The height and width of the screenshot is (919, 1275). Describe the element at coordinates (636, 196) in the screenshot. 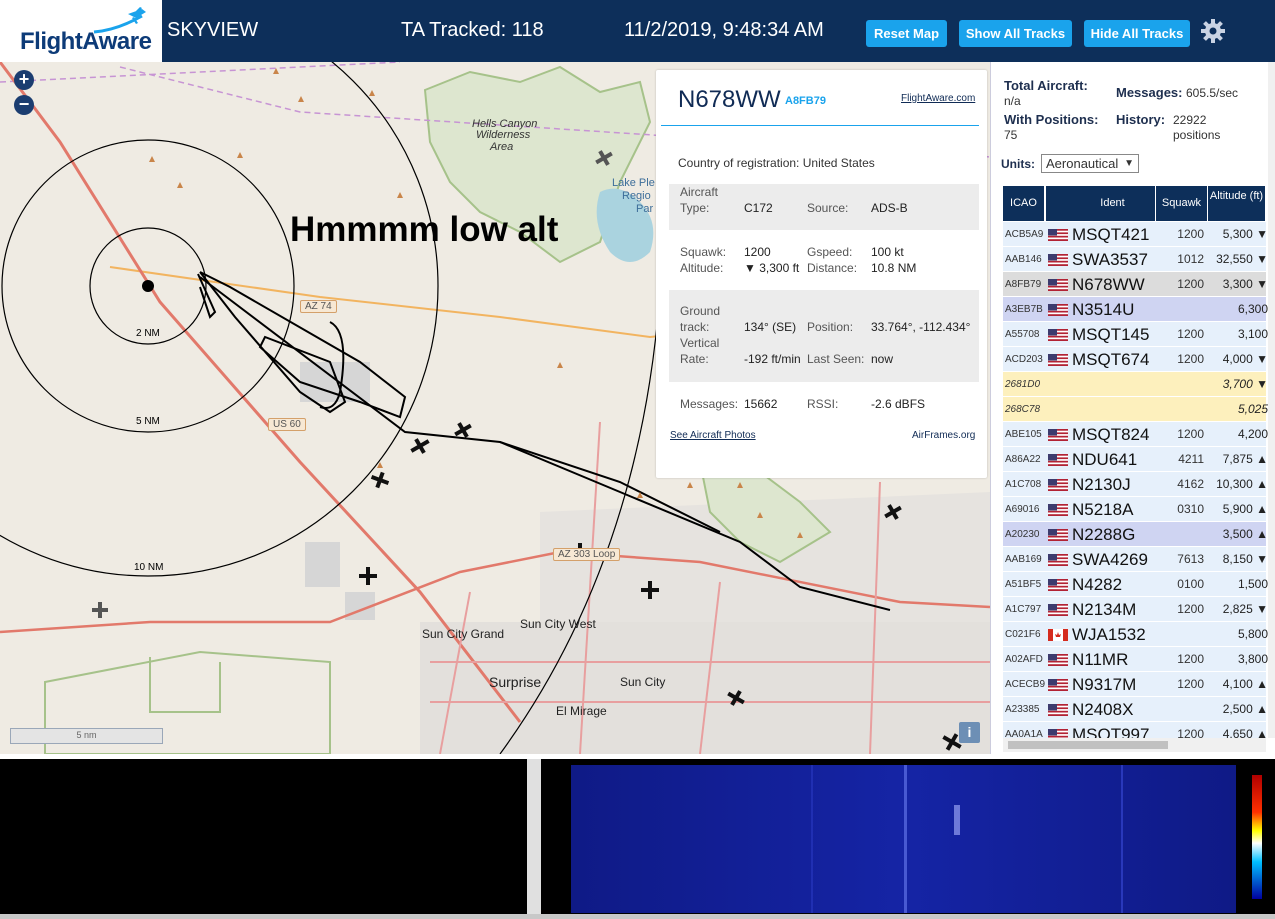

I see `place-label: Regio` at that location.